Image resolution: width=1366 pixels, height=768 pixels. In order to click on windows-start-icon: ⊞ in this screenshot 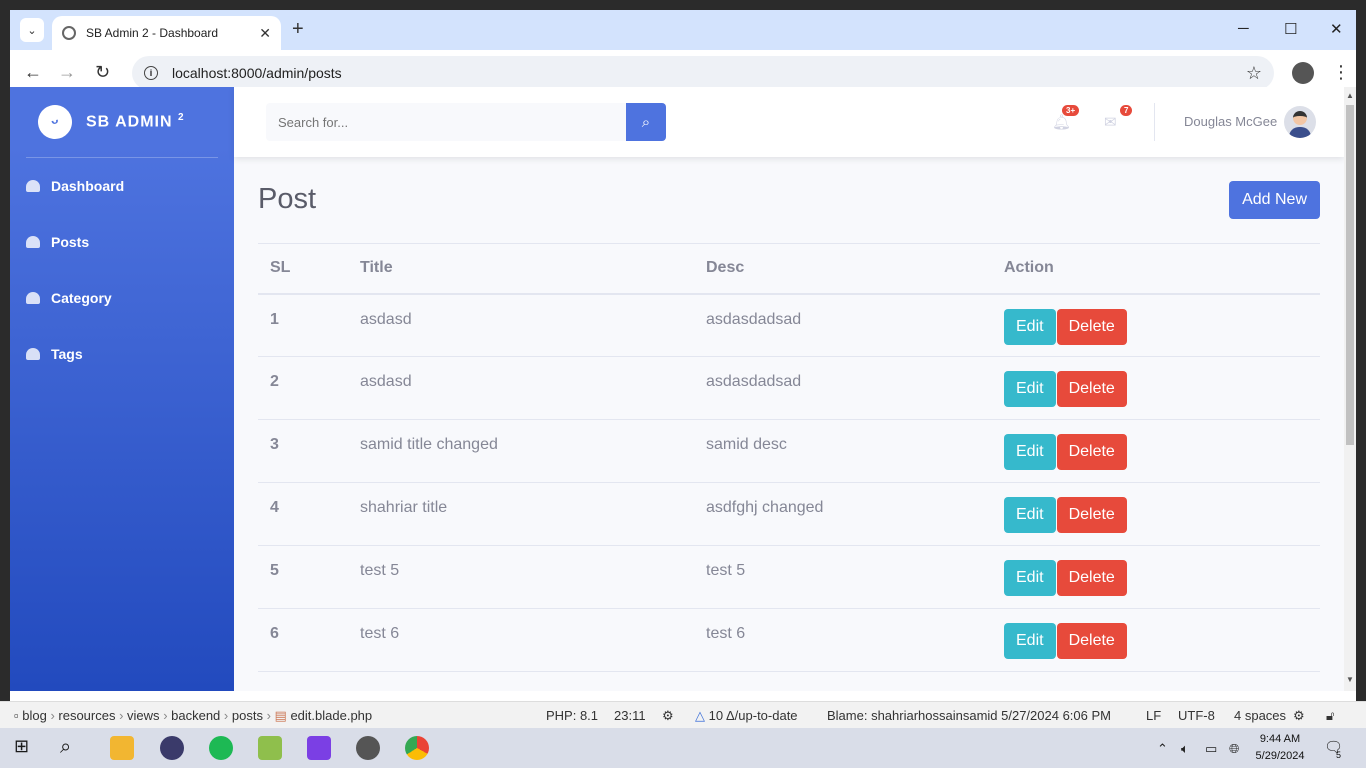, I will do `click(26, 748)`.